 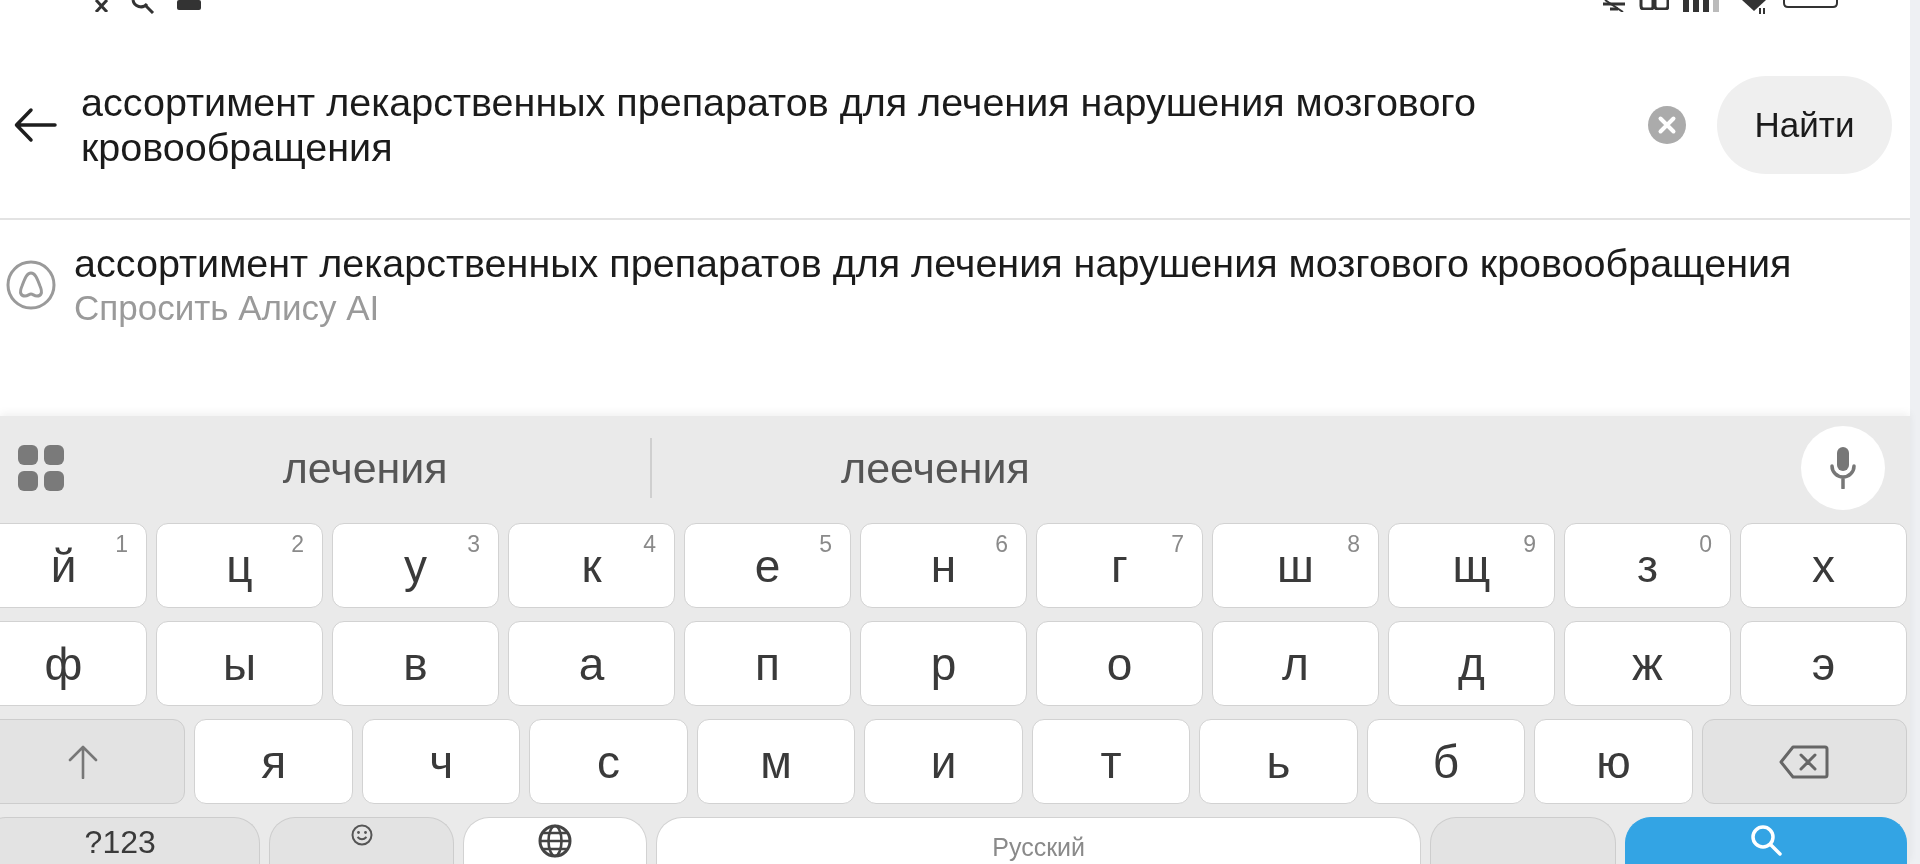 I want to click on keyboard-key: г 7, so click(x=1119, y=565).